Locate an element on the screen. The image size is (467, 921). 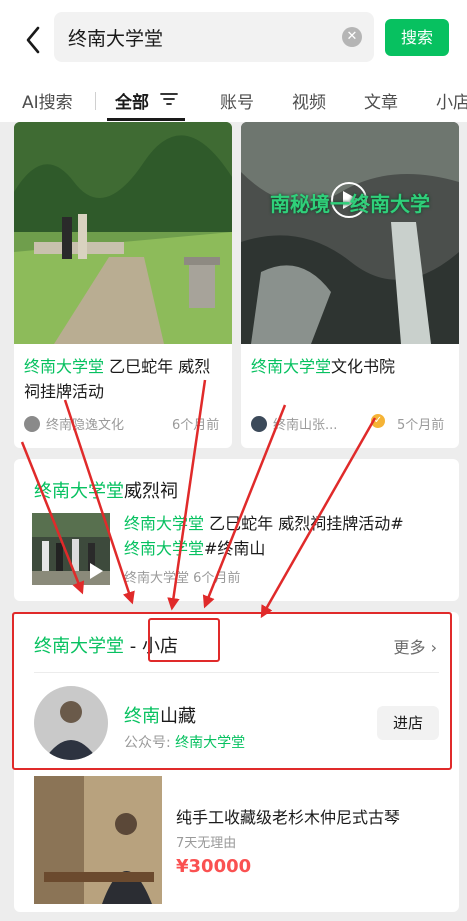
video-date: 5个月前 is located at coordinates (421, 425).